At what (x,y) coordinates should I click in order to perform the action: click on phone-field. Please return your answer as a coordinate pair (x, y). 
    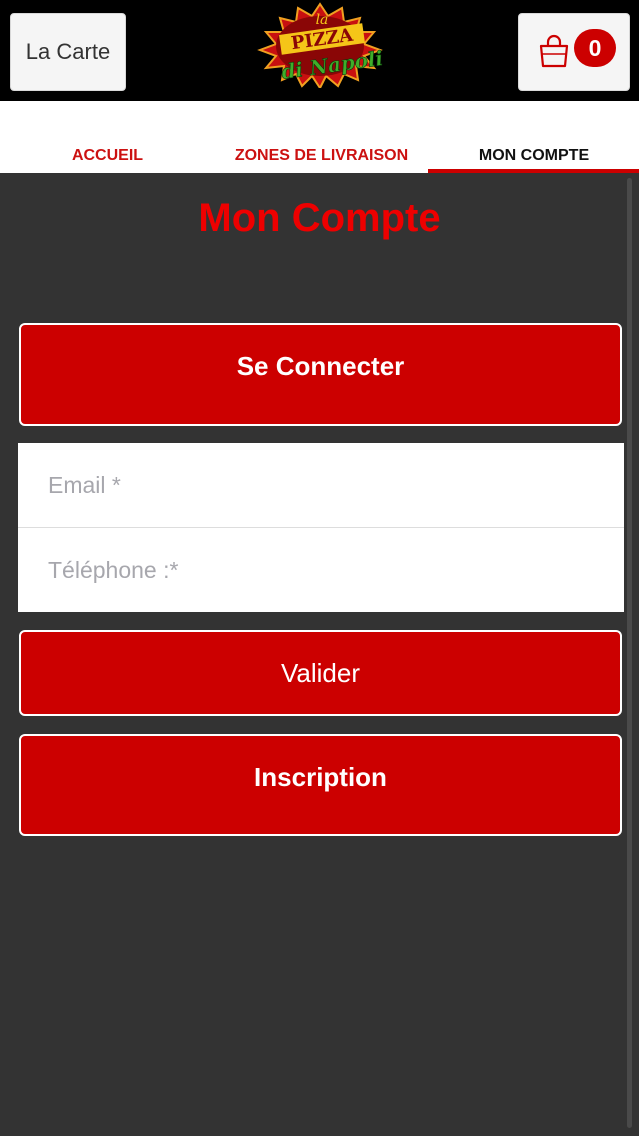
    Looking at the image, I should click on (321, 570).